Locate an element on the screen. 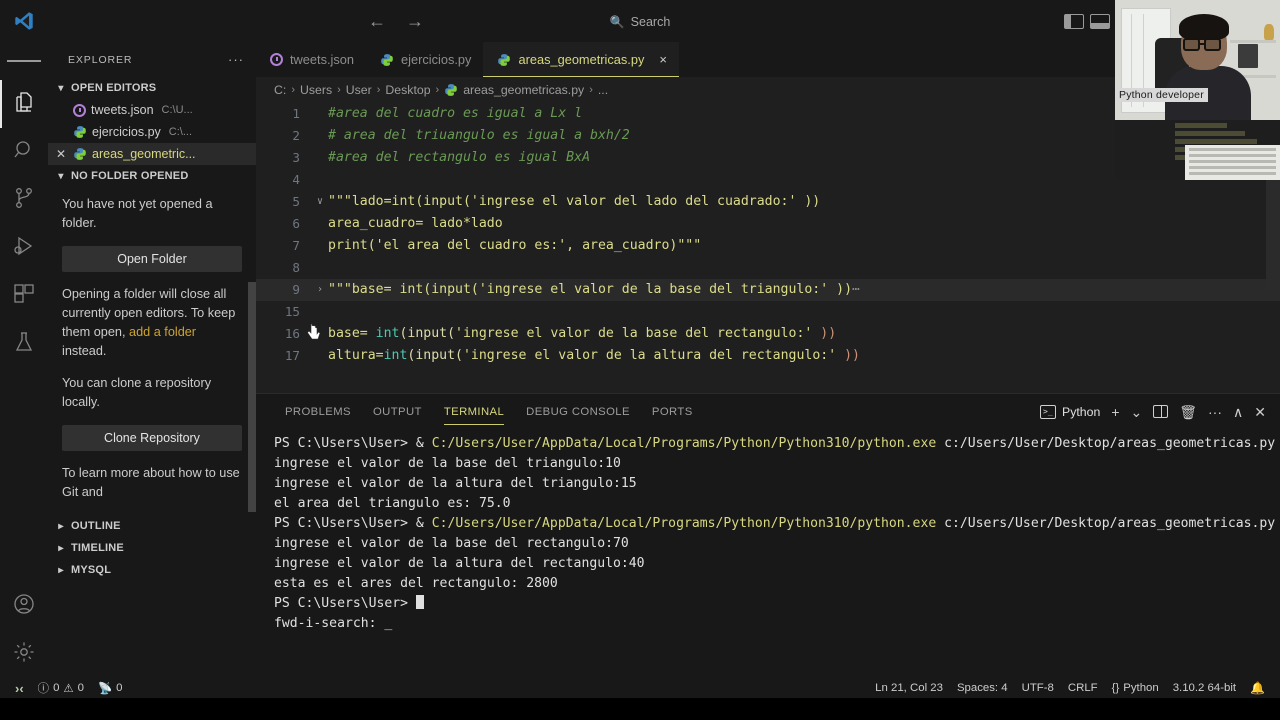  close-tab-icon: × is located at coordinates (663, 59).